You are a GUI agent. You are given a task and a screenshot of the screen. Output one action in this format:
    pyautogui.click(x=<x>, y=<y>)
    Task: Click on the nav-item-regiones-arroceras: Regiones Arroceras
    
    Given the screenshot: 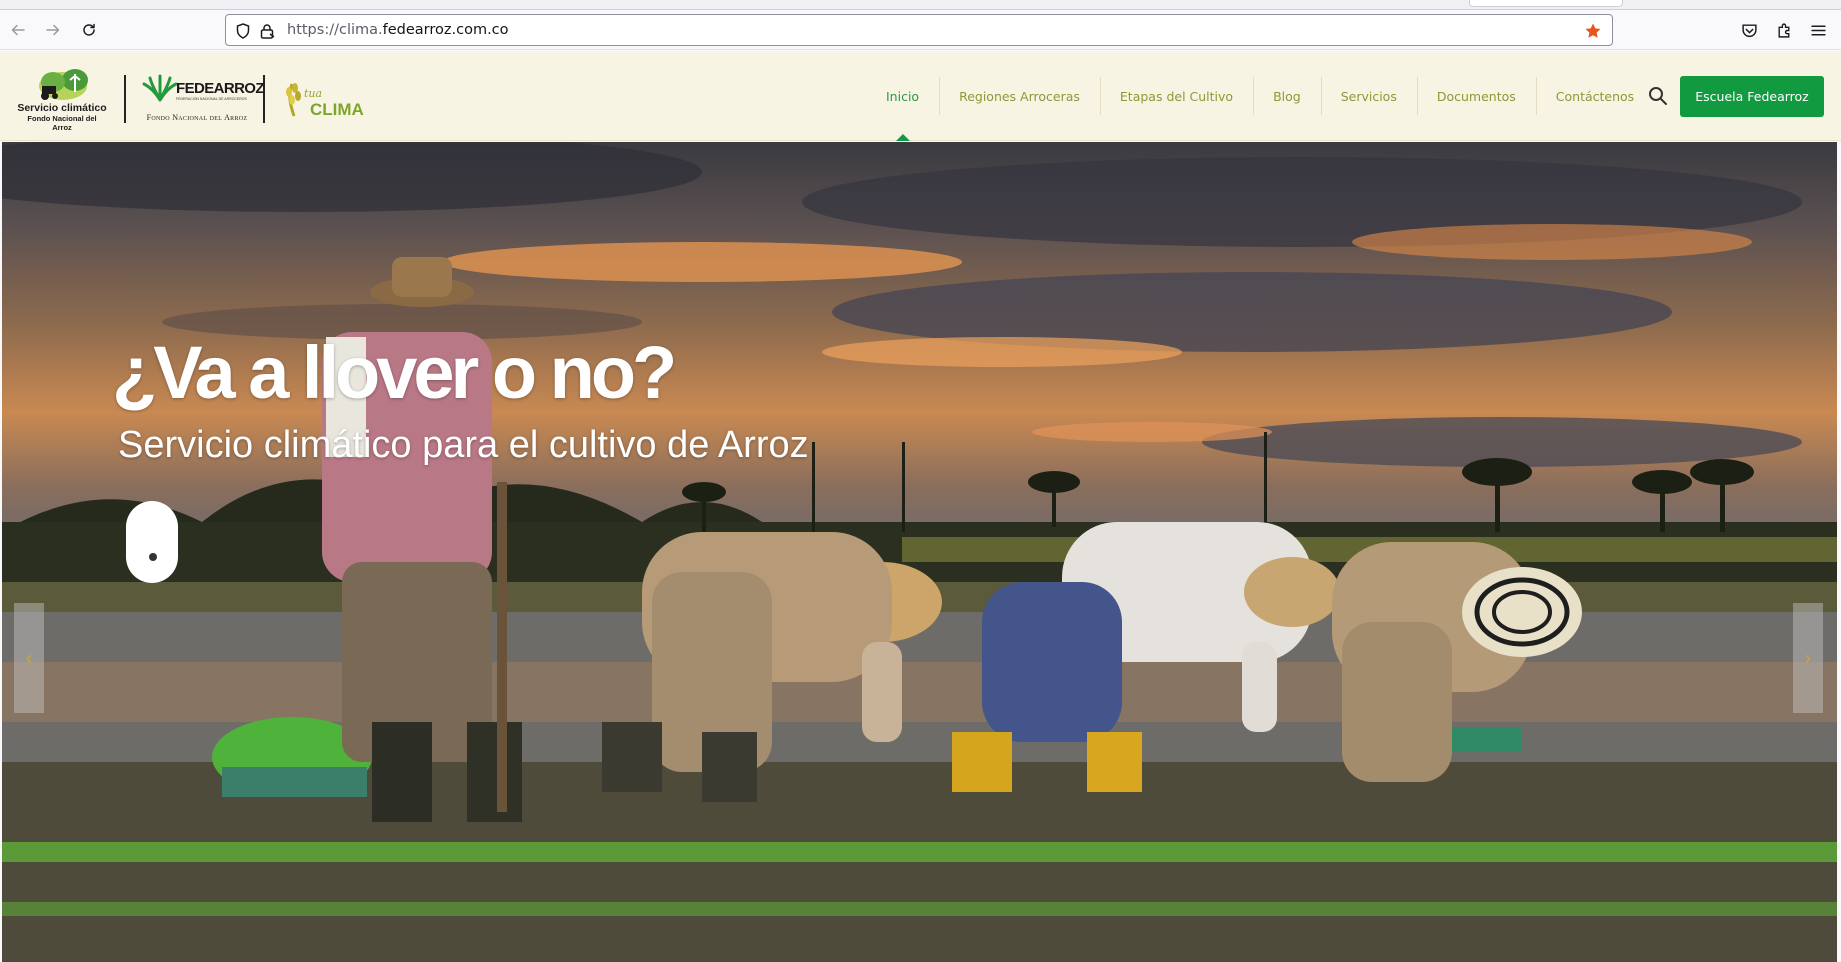 What is the action you would take?
    pyautogui.click(x=1019, y=96)
    